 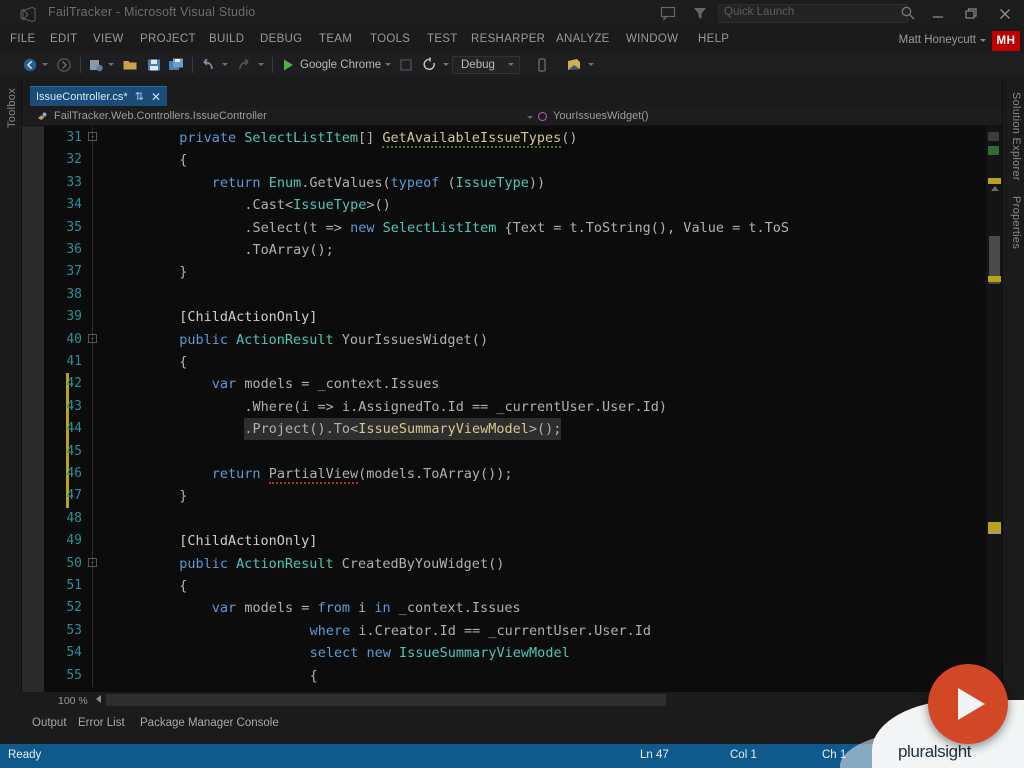 I want to click on code-text: select new IssueSummaryViewModel, so click(x=440, y=653).